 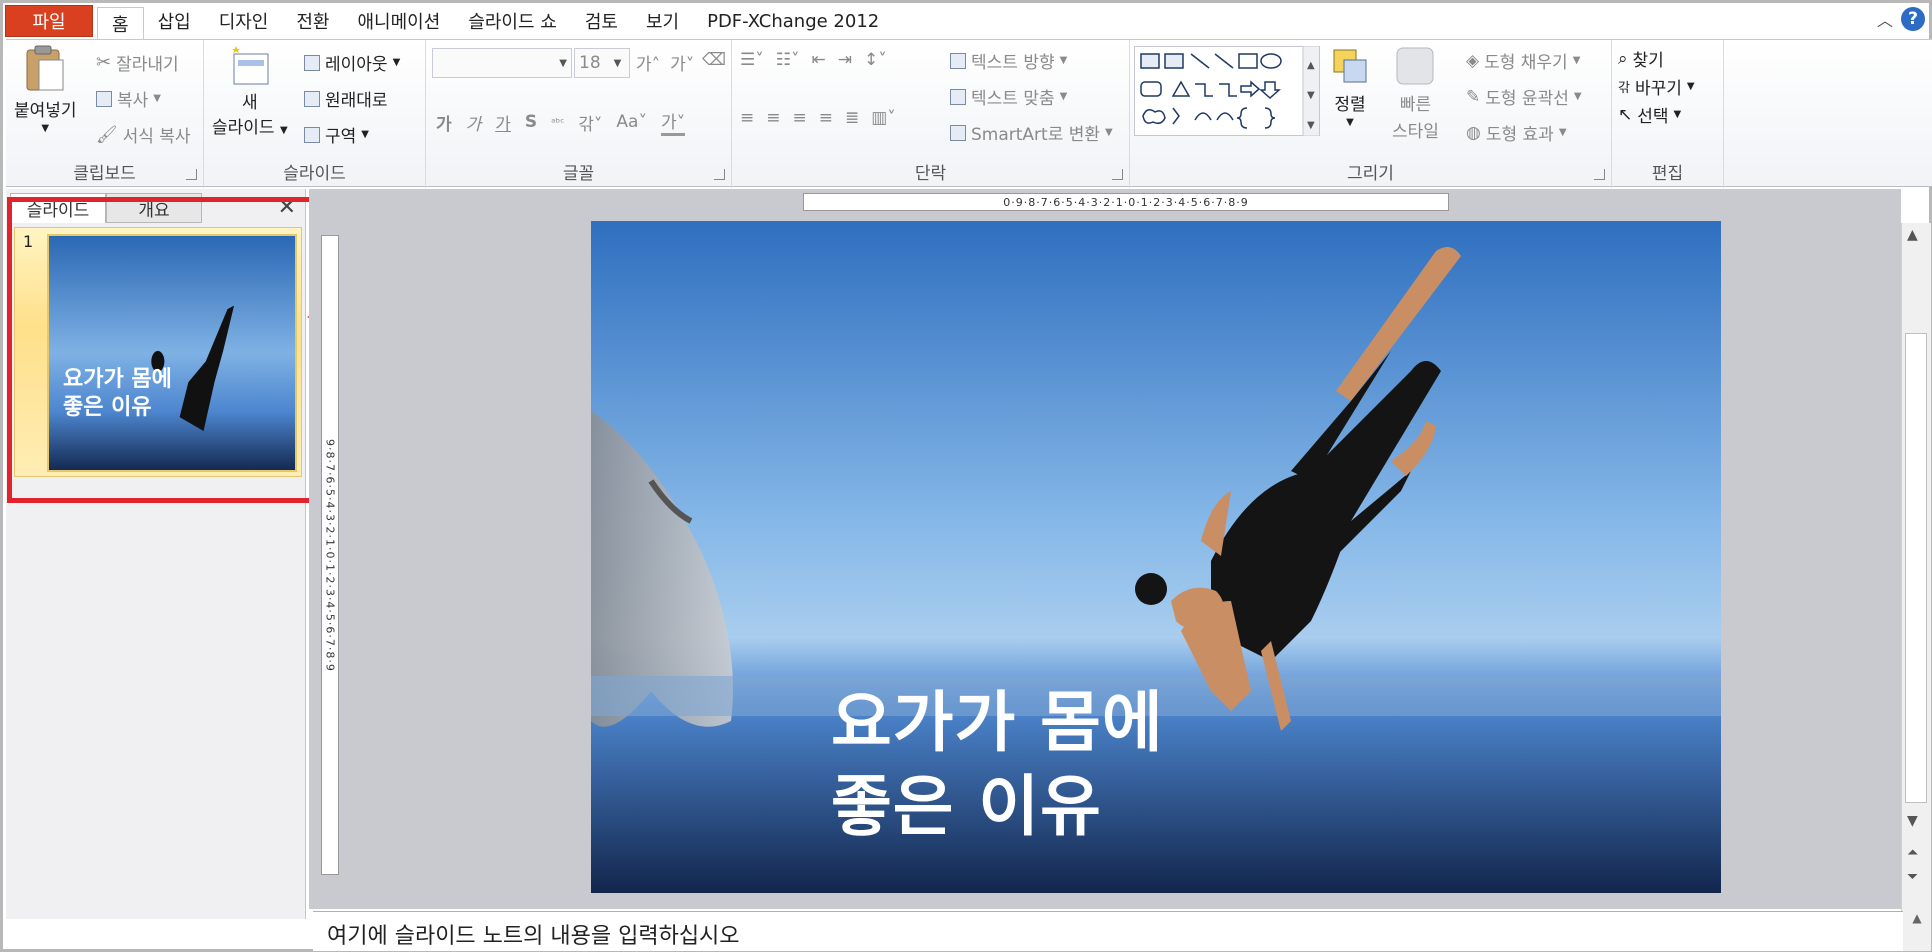 What do you see at coordinates (105, 114) in the screenshot?
I see `clipboard-group: 붙여넣기 ▼ ✂ 잘라내기 복사 ▼ 🖌 서식 복사 클립보드` at bounding box center [105, 114].